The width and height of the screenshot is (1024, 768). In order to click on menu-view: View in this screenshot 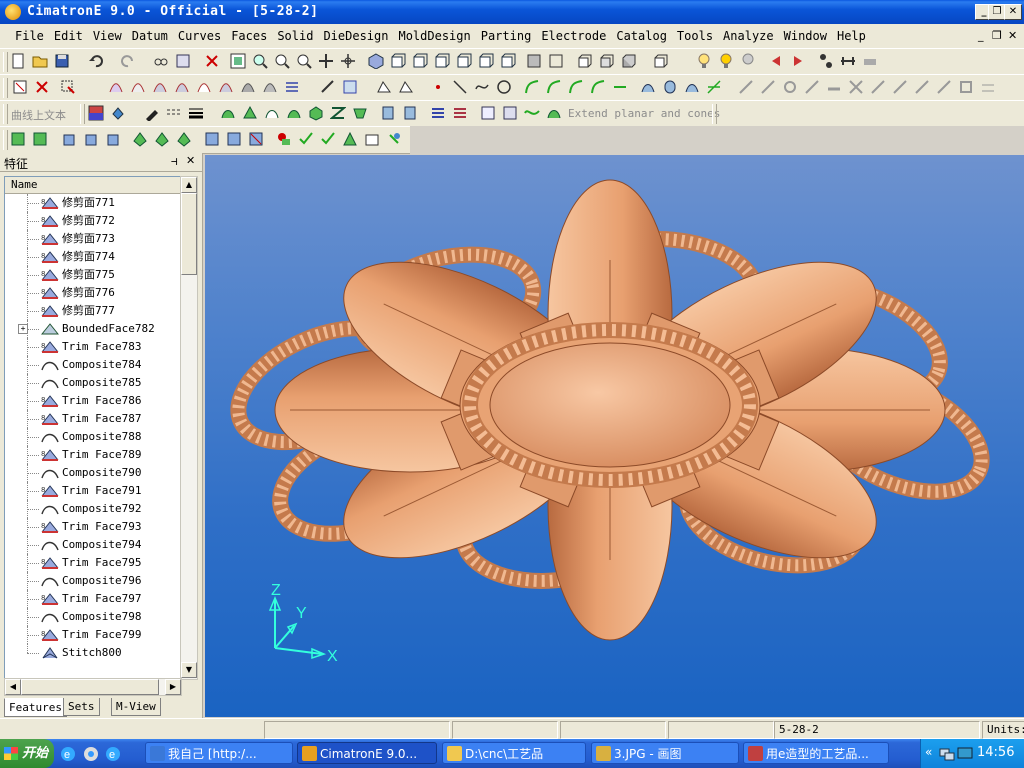, I will do `click(107, 36)`.